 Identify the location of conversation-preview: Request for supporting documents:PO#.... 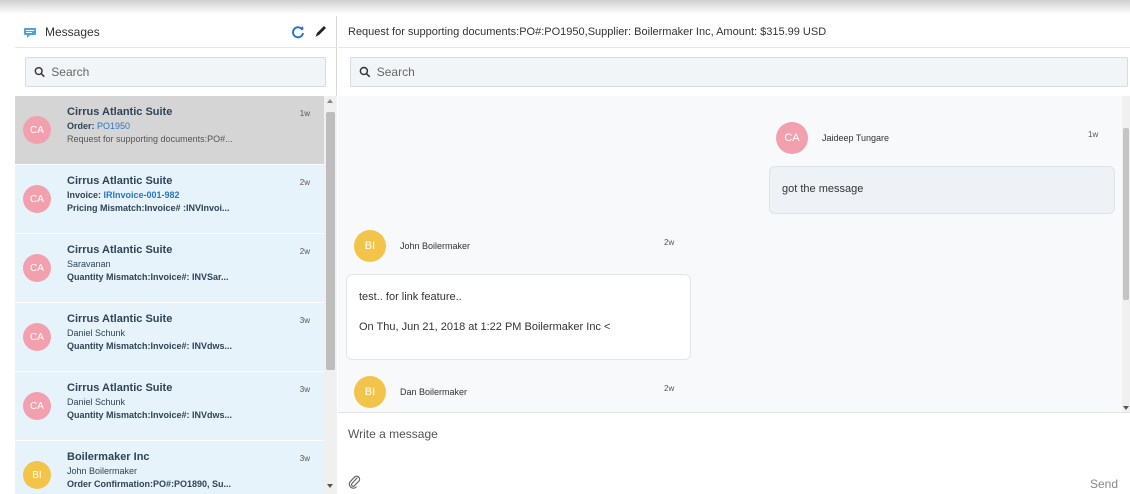
(150, 139).